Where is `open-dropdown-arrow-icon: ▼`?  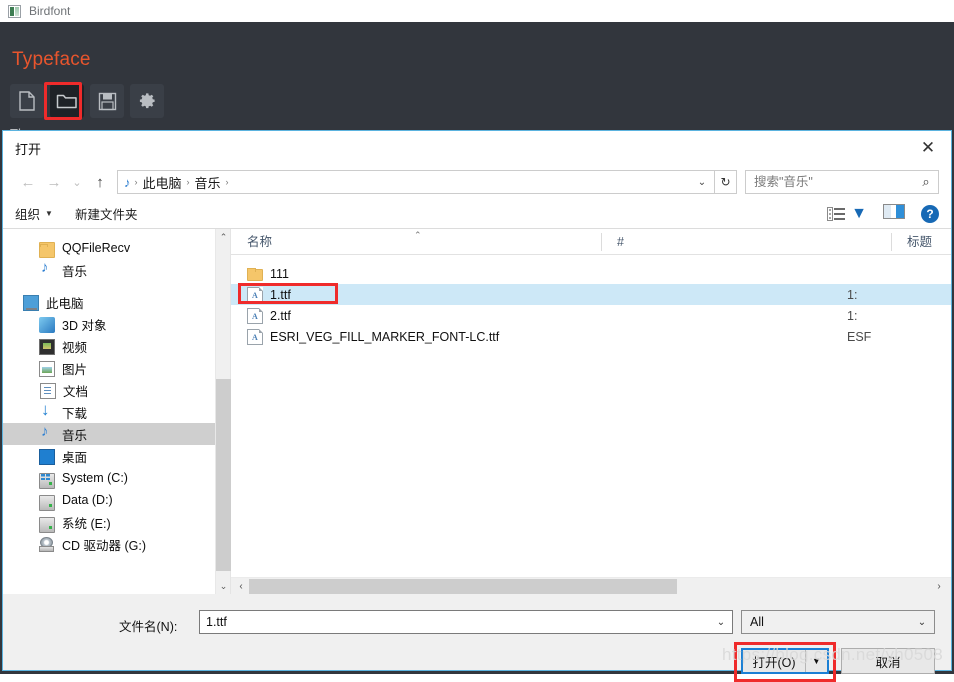 open-dropdown-arrow-icon: ▼ is located at coordinates (816, 661).